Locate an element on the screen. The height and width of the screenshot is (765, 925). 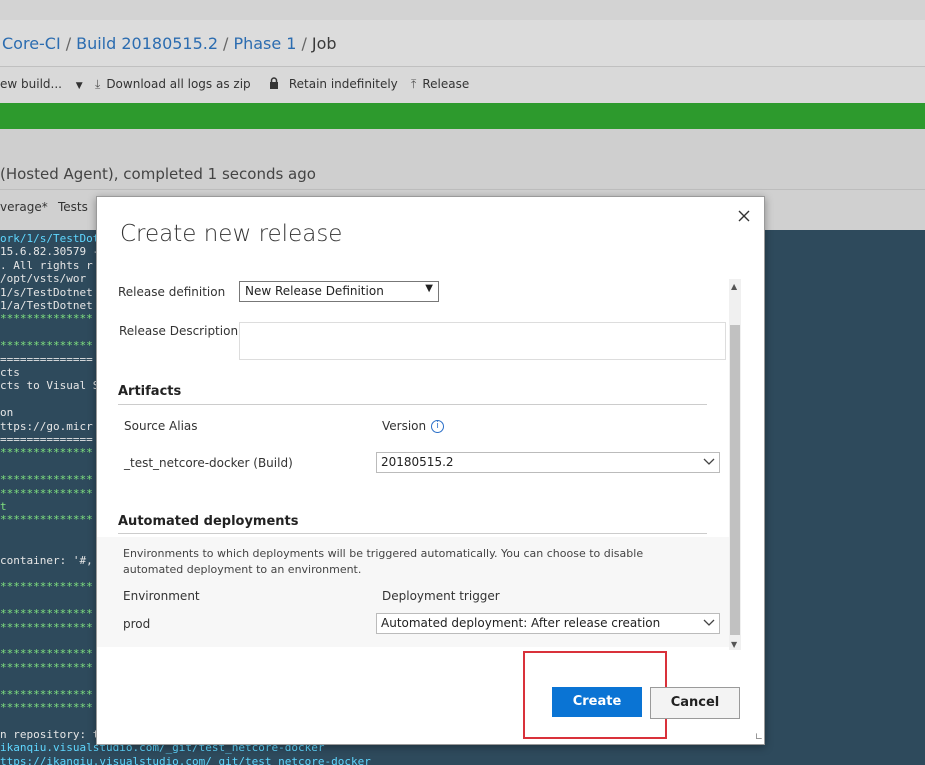
top-bar is located at coordinates (462, 10).